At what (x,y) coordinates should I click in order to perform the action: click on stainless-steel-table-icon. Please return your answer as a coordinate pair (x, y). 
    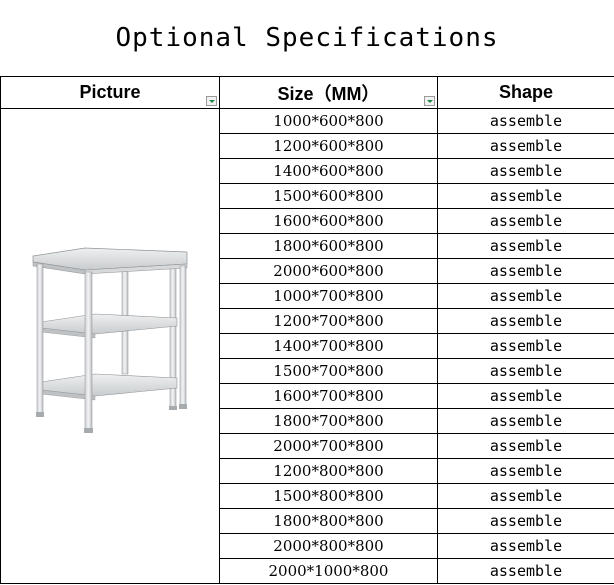
    Looking at the image, I should click on (110, 346).